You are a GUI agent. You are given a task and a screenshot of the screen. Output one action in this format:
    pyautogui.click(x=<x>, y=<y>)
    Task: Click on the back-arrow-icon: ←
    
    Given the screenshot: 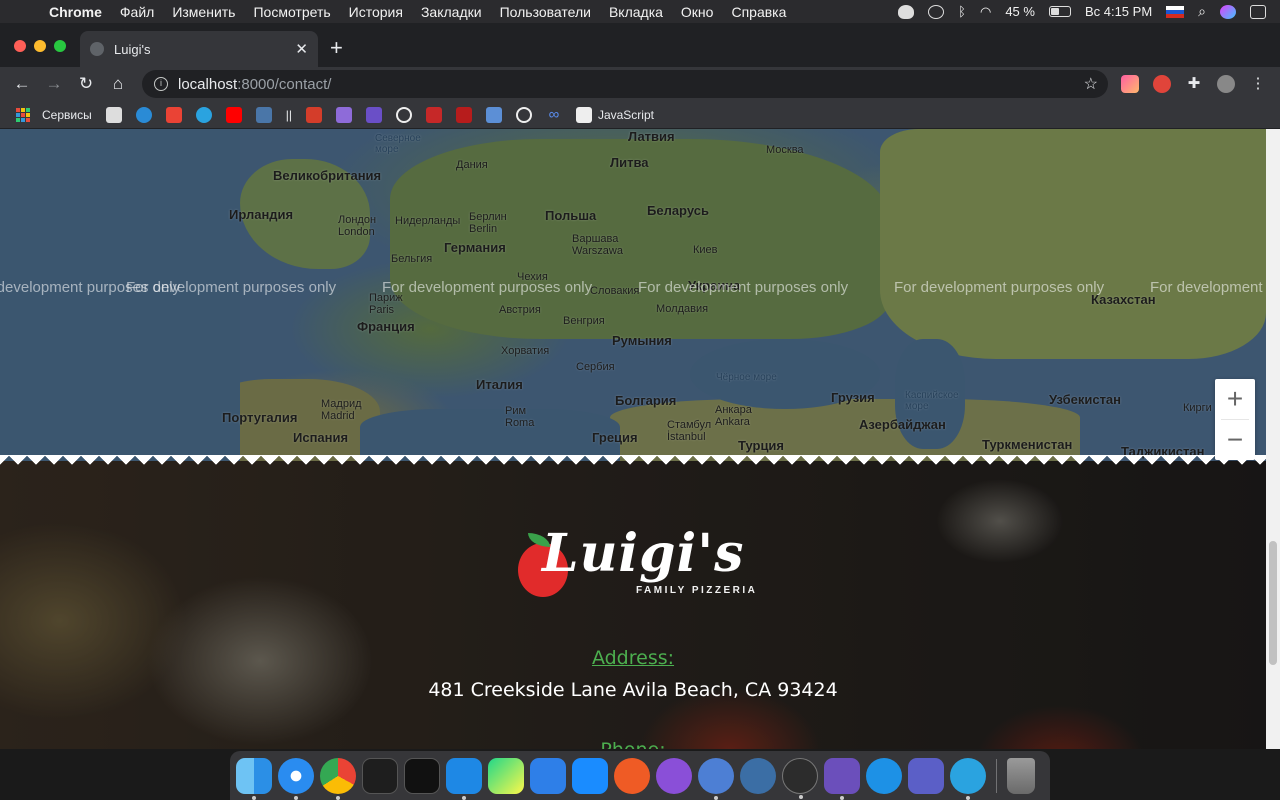 What is the action you would take?
    pyautogui.click(x=22, y=84)
    